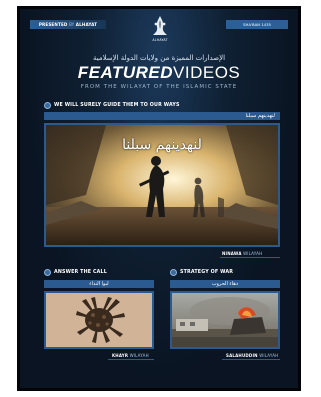  I want to click on thumbnail-arabic-title: لنهدينهم سبلنا, so click(162, 145).